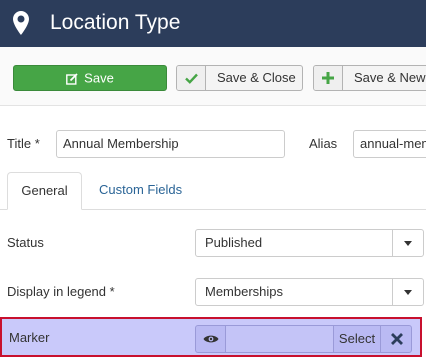 This screenshot has width=426, height=362. I want to click on page-header: Location Type, so click(213, 23).